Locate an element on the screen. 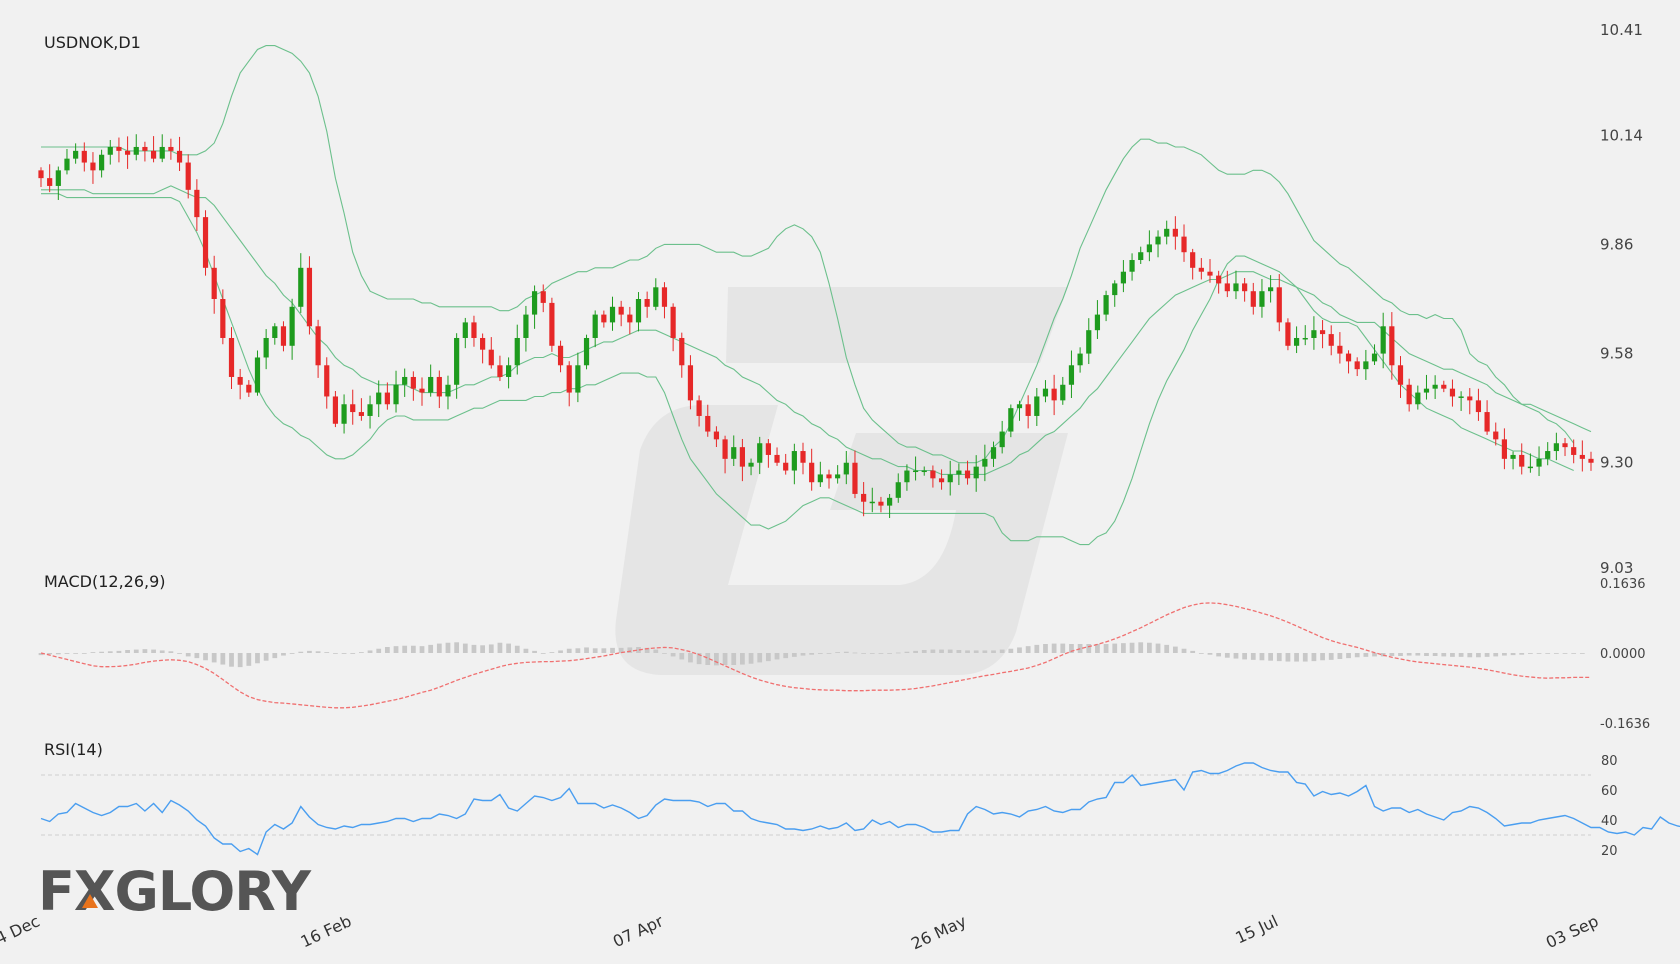 The image size is (1680, 964). price-tick-label: 10.41 is located at coordinates (1621, 30).